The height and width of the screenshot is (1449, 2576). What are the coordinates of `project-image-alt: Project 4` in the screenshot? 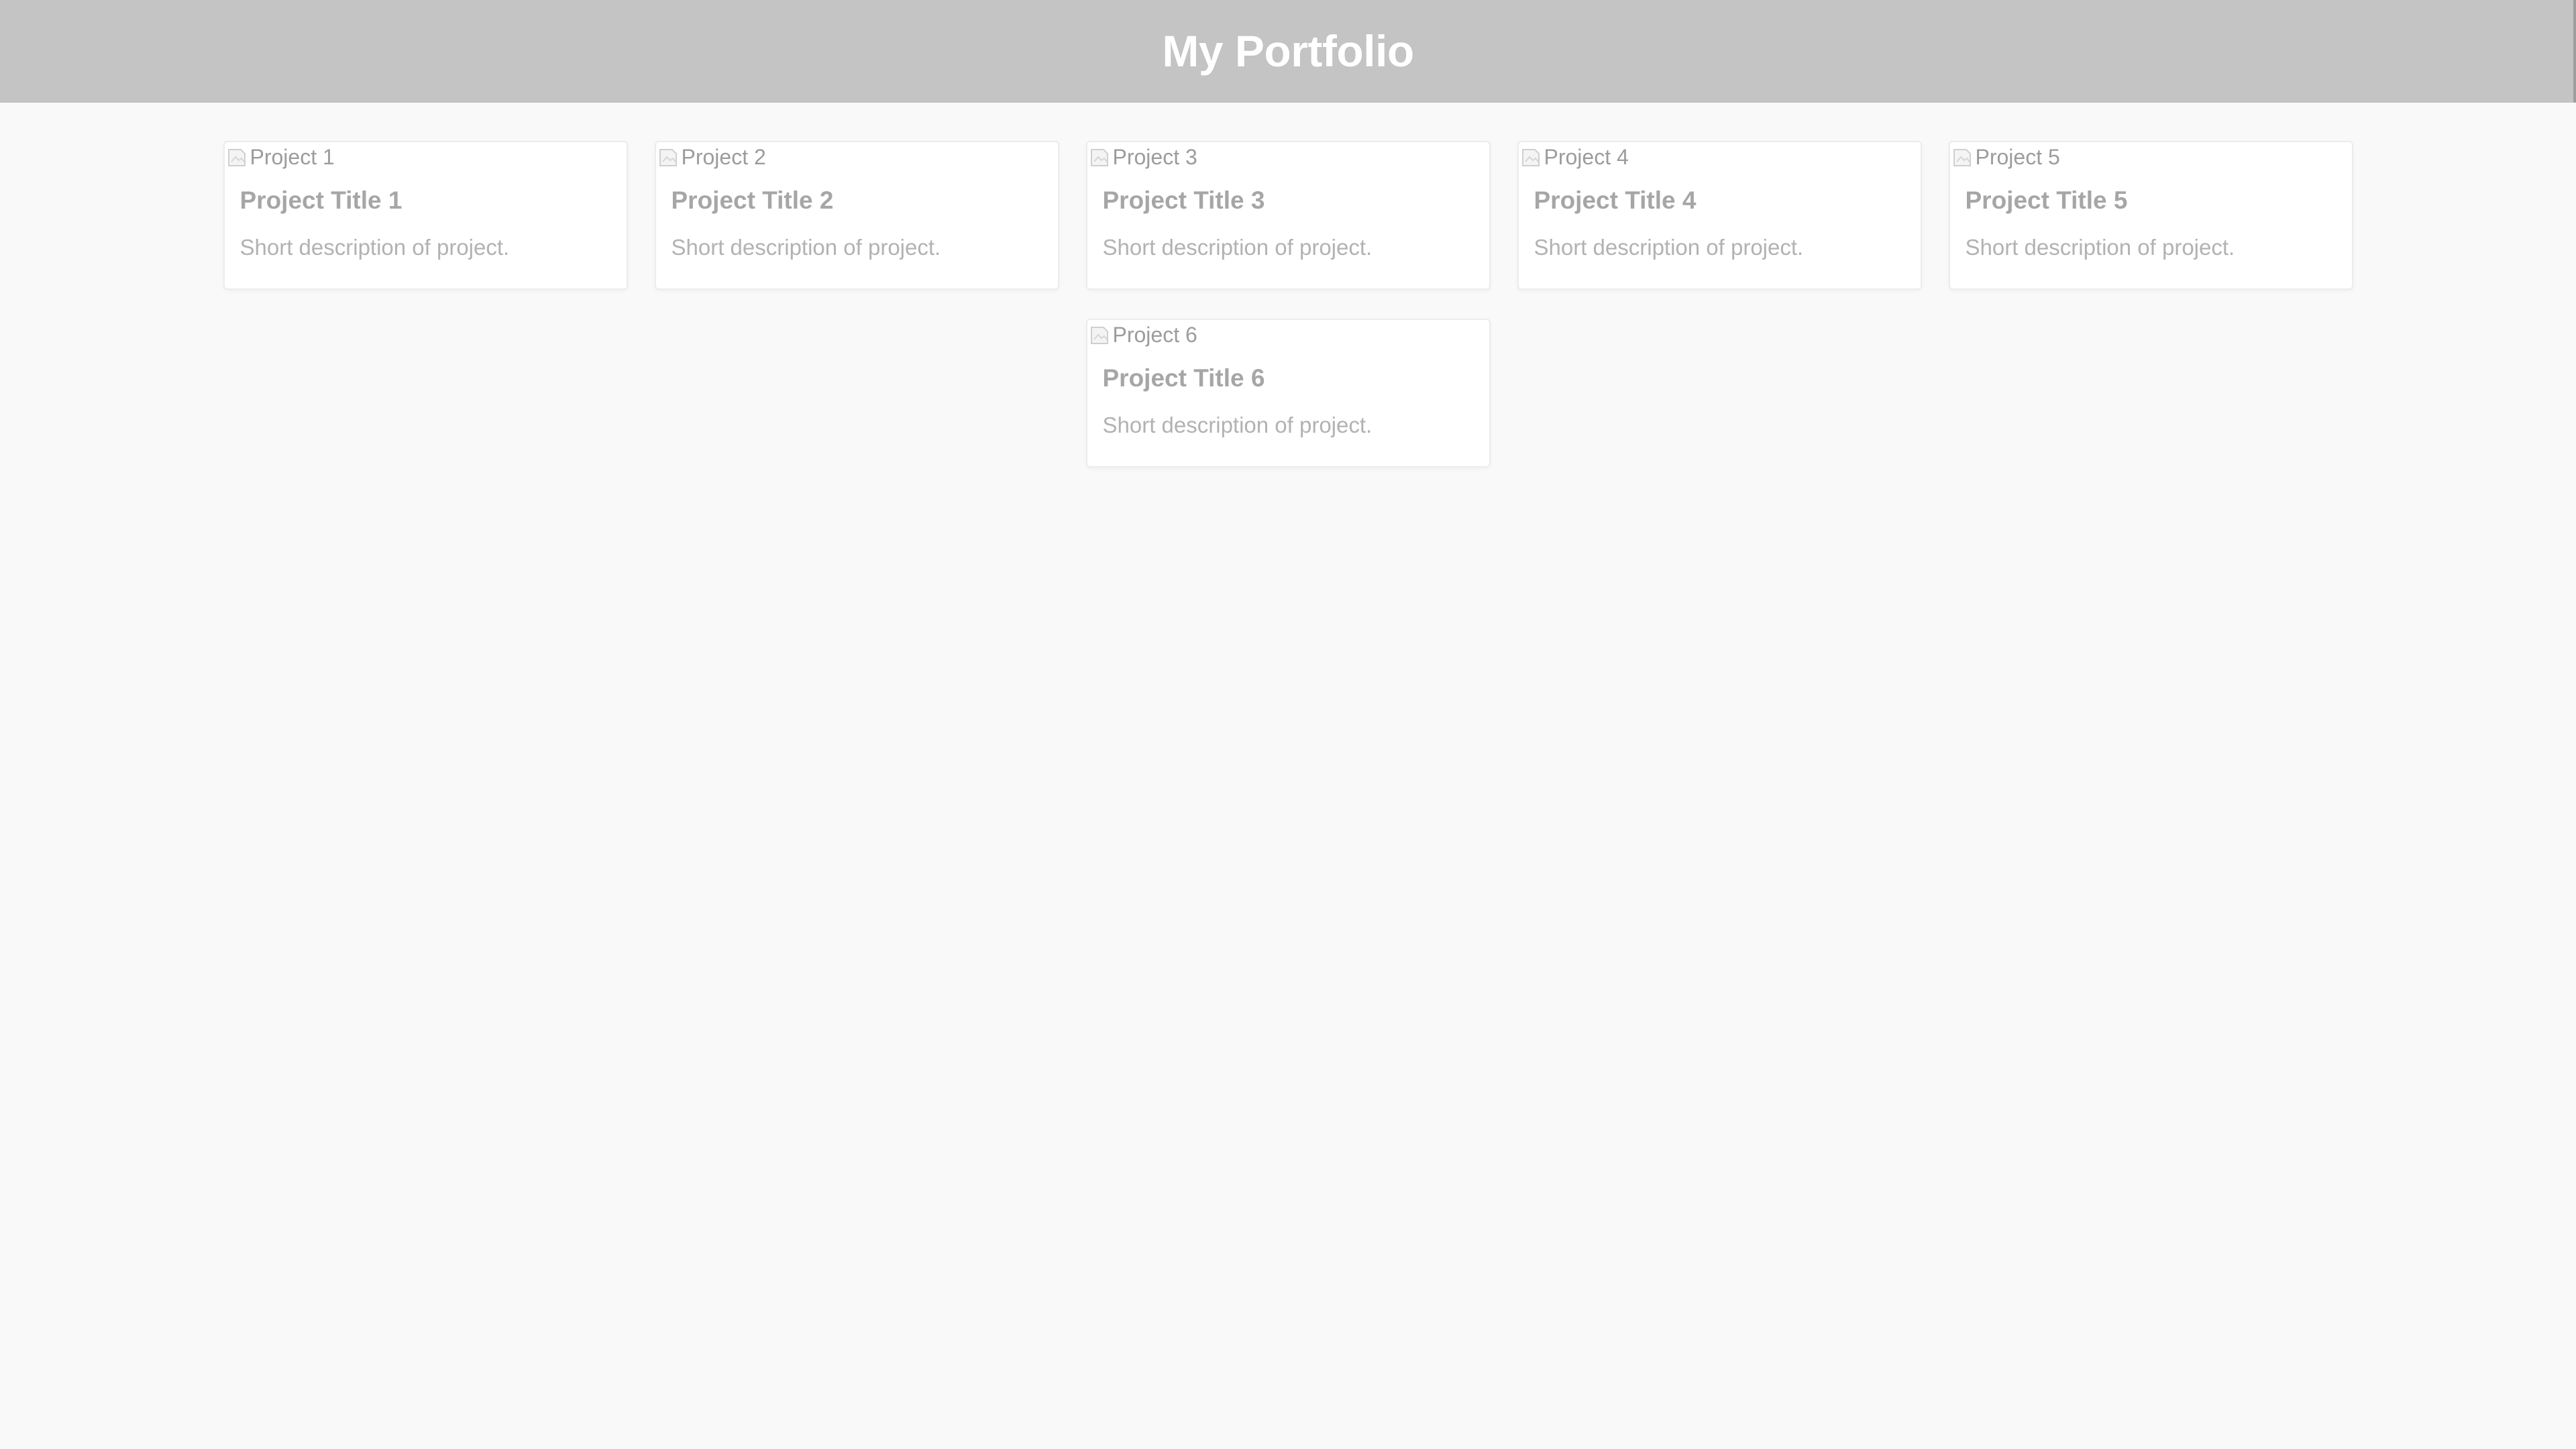 It's located at (1586, 156).